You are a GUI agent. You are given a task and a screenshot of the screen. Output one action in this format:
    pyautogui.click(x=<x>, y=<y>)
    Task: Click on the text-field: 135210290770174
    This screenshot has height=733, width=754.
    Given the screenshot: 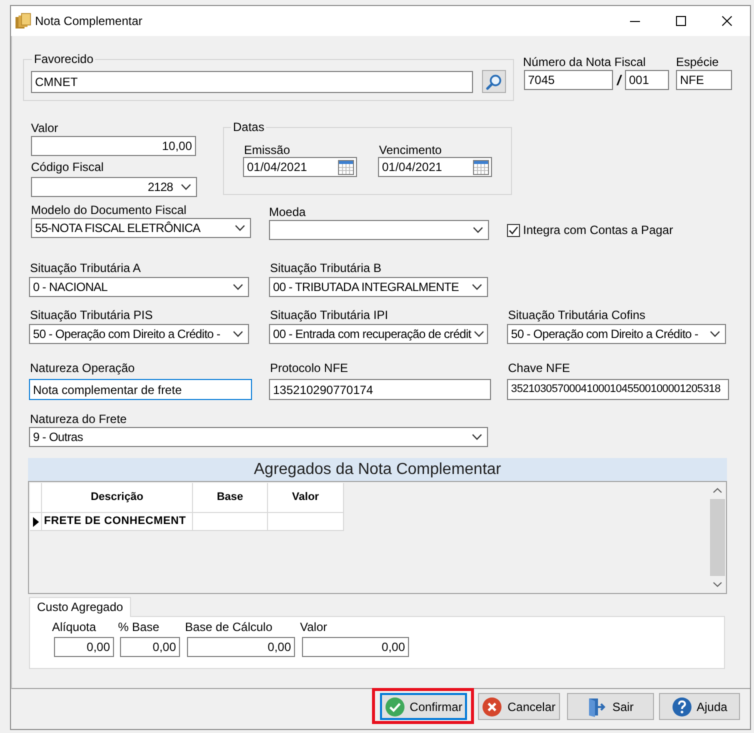 What is the action you would take?
    pyautogui.click(x=380, y=389)
    